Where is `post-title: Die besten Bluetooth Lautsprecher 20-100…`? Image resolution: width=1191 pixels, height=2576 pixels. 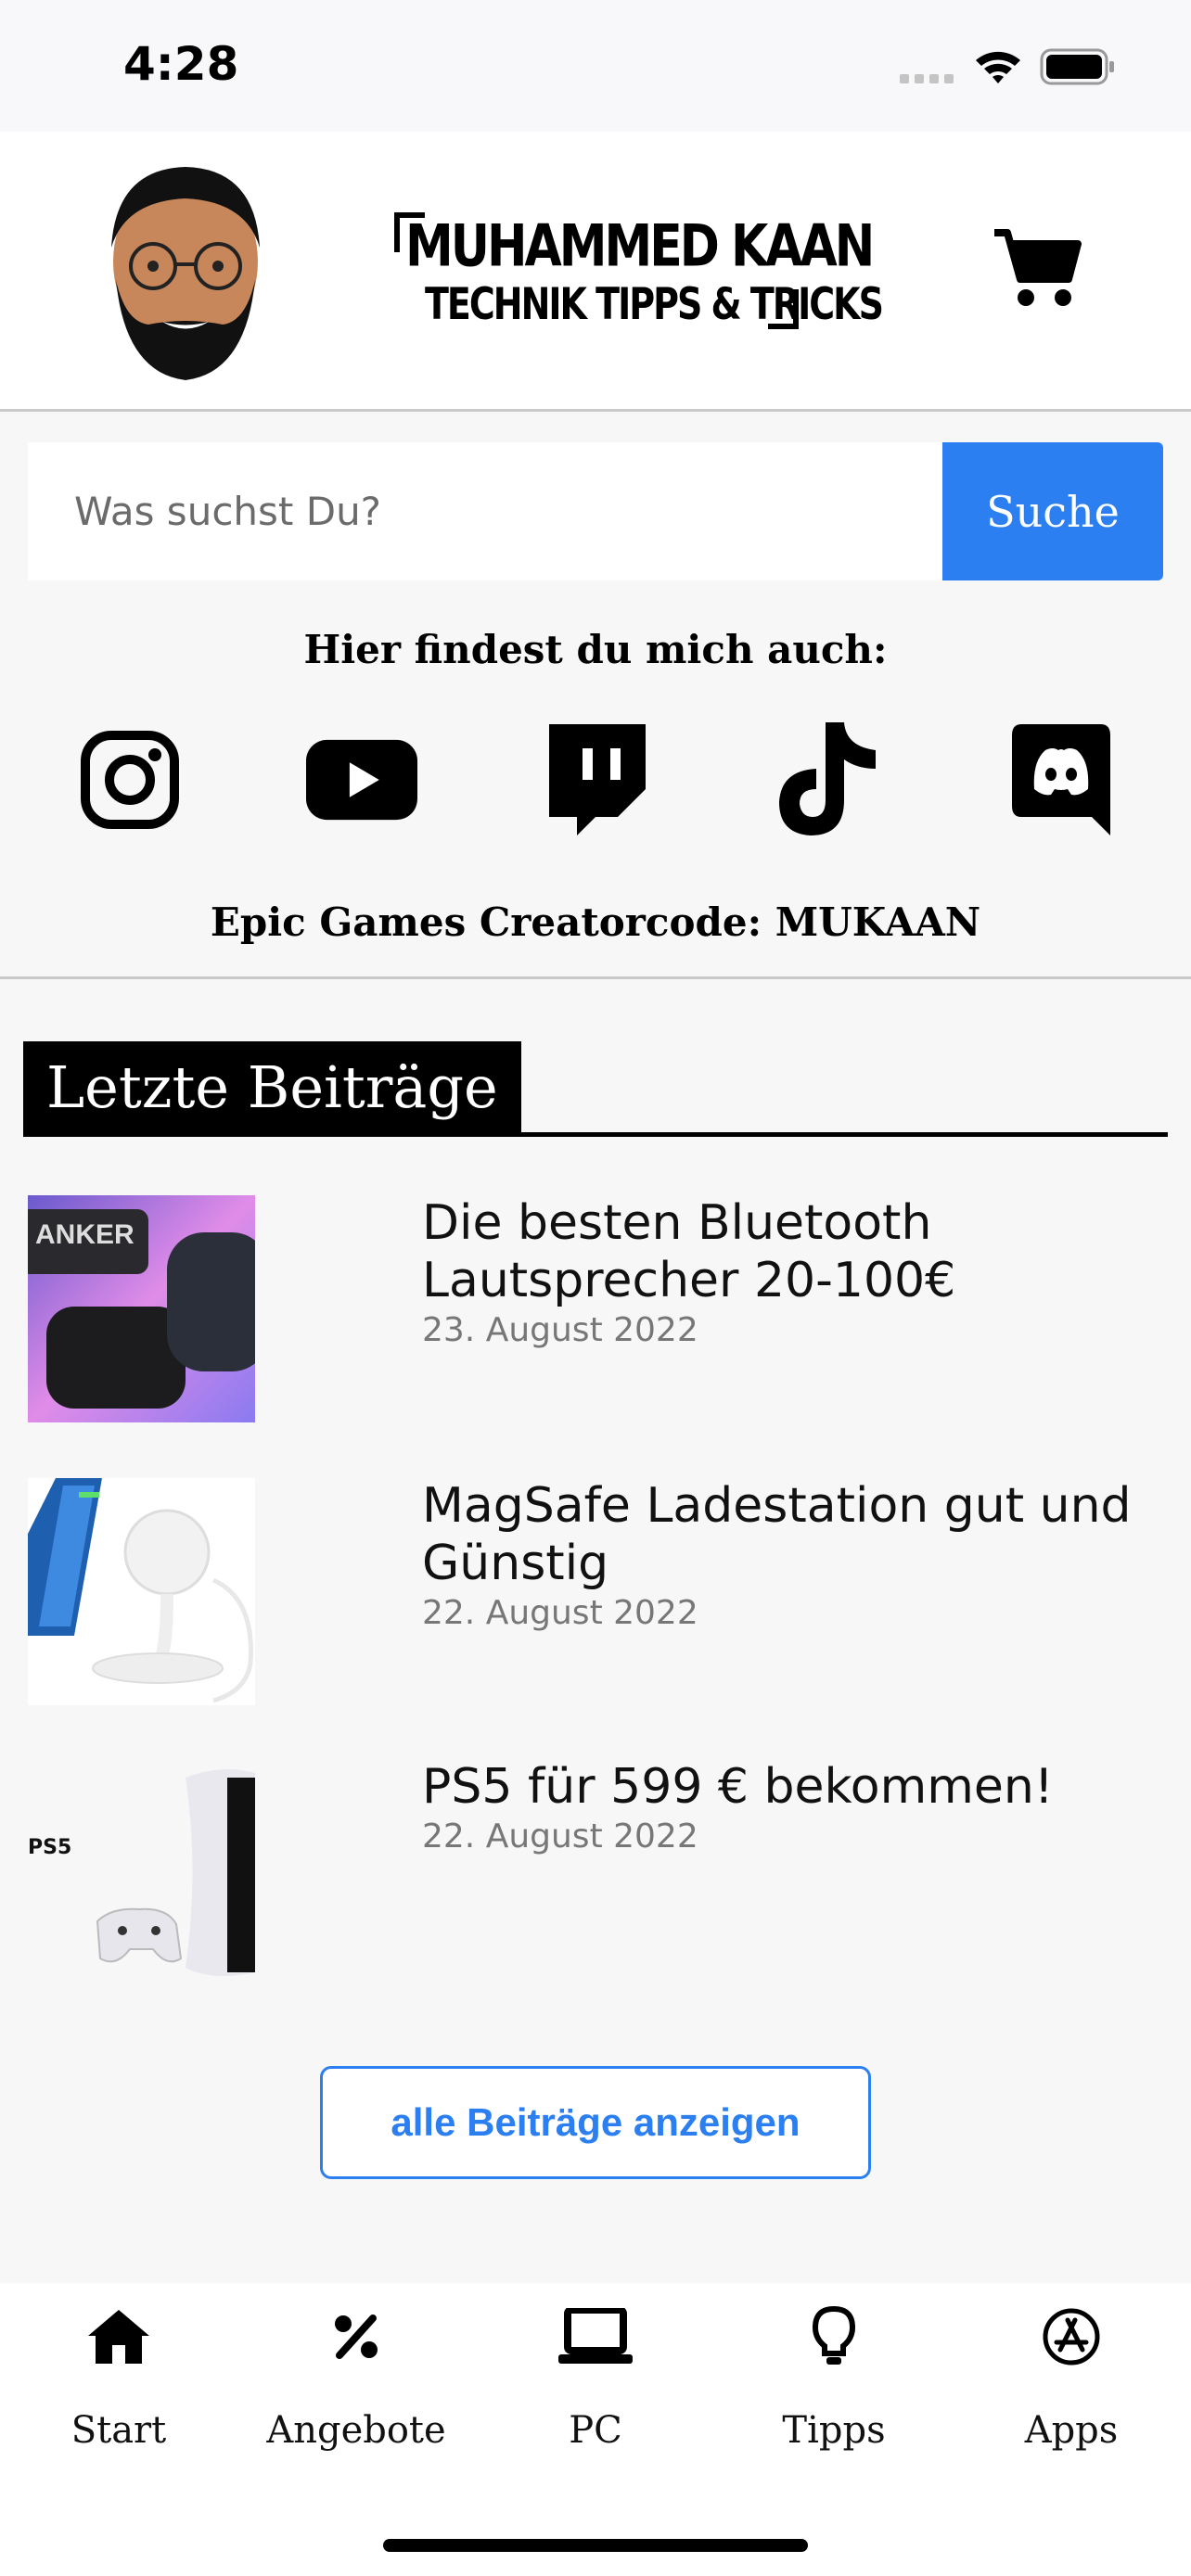
post-title: Die besten Bluetooth Lautsprecher 20-100… is located at coordinates (793, 1251).